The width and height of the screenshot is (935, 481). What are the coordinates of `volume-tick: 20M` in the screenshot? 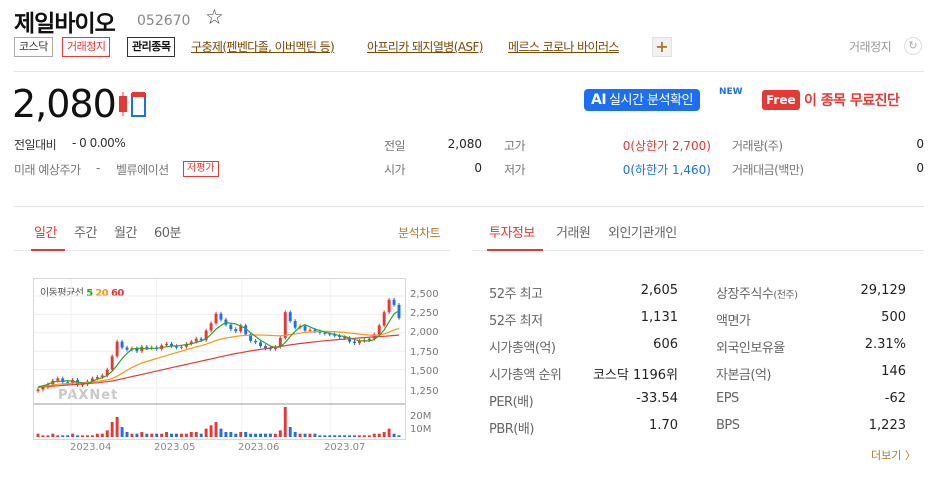 It's located at (421, 416).